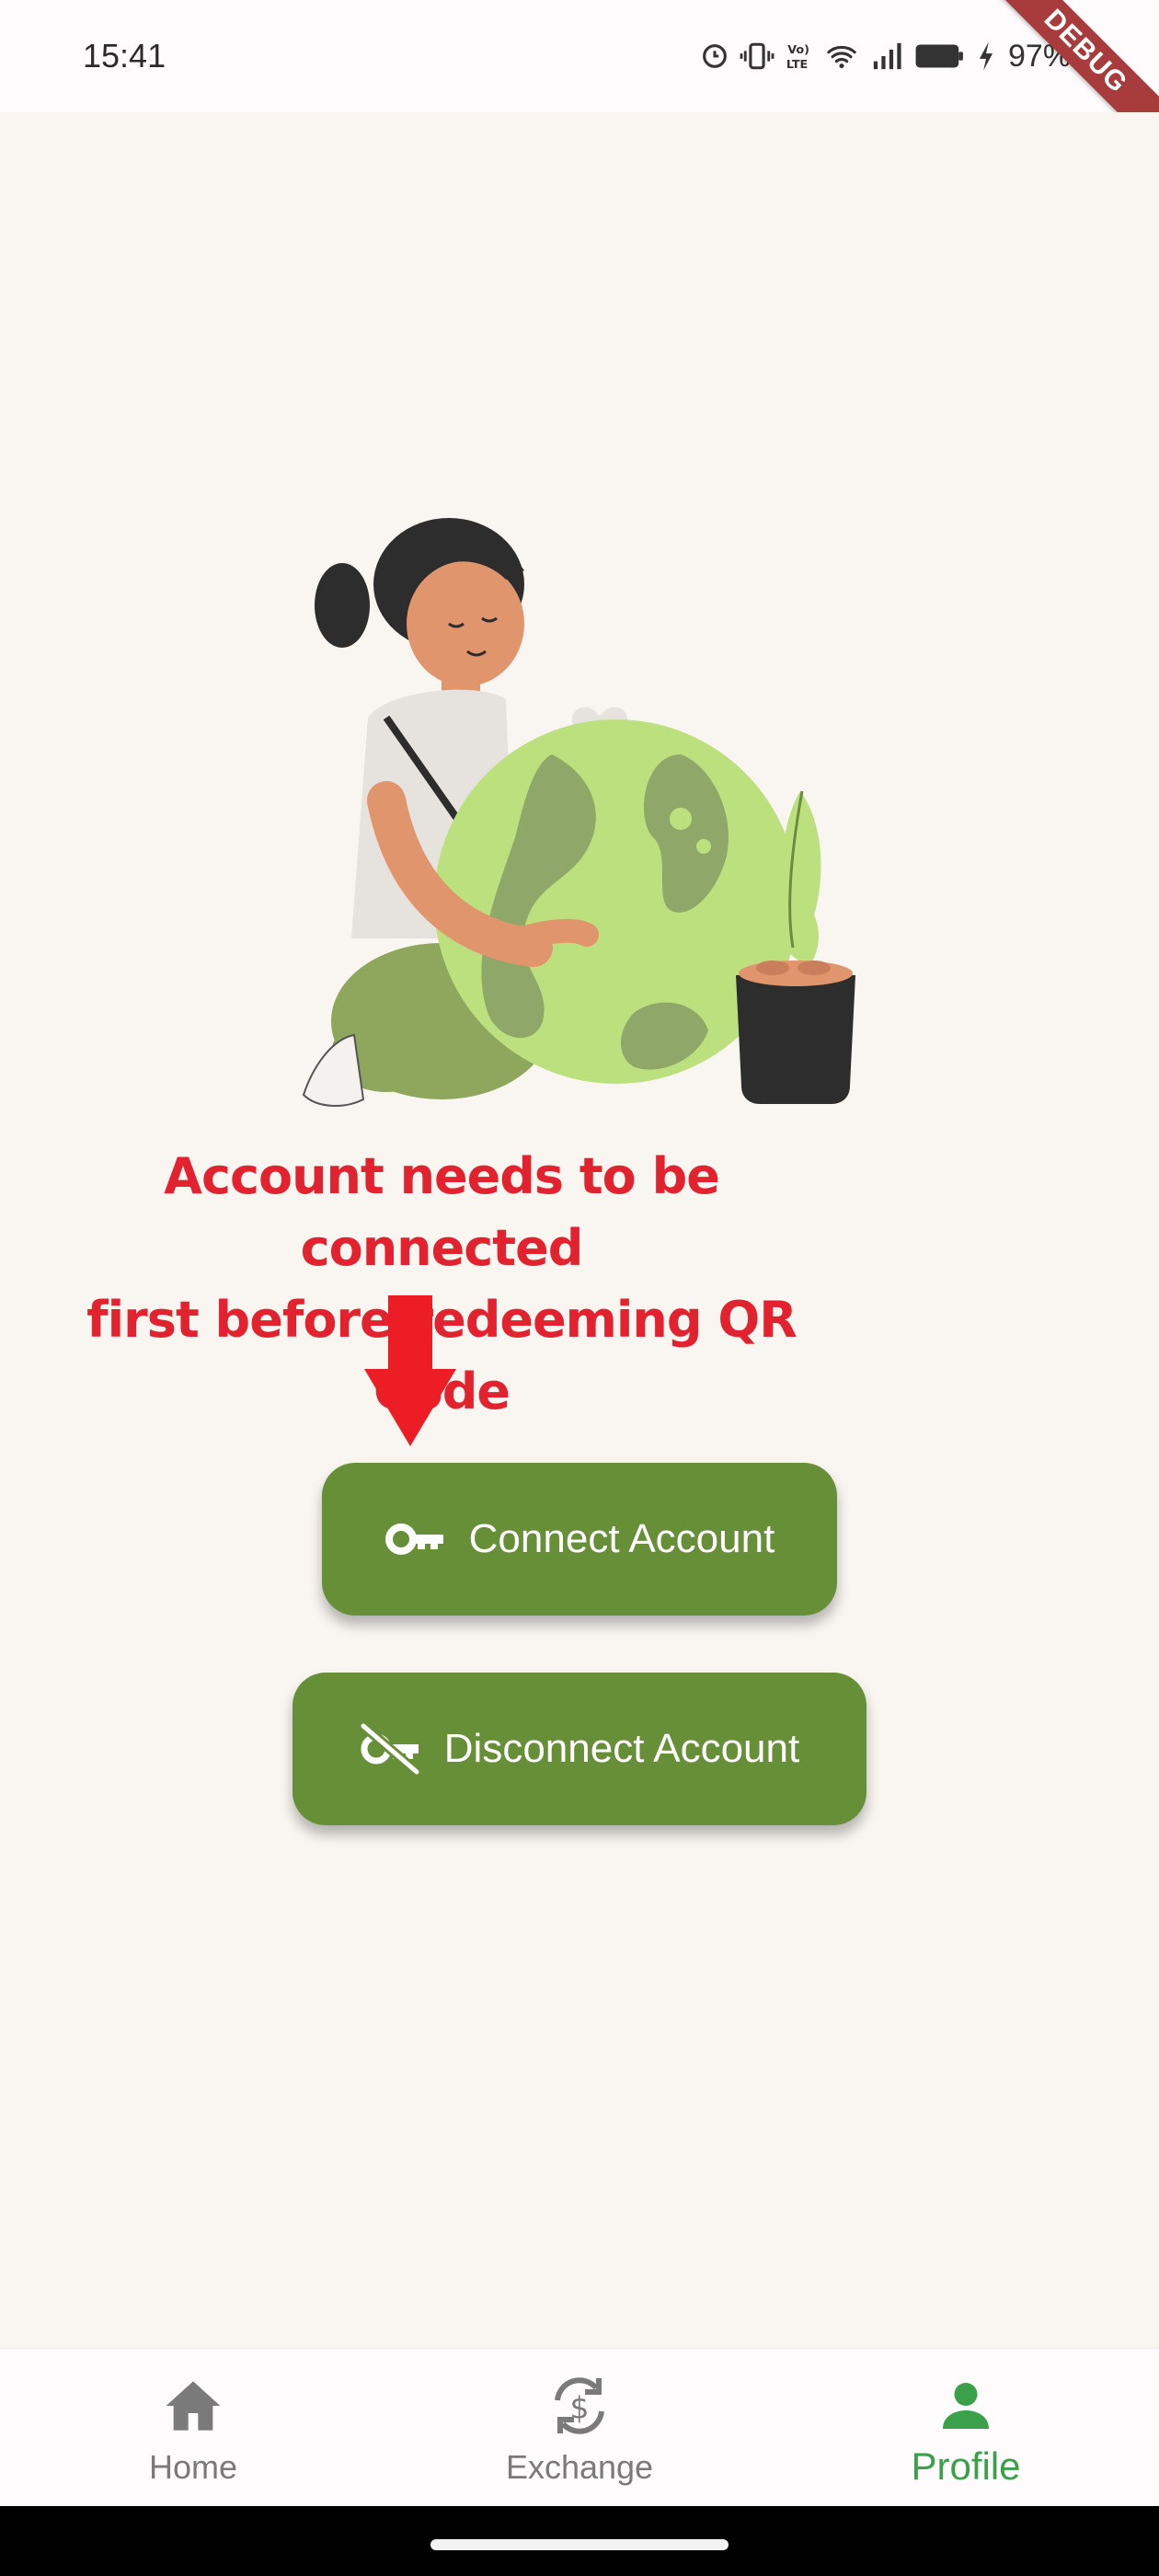 The width and height of the screenshot is (1159, 2576). What do you see at coordinates (841, 57) in the screenshot?
I see `wifi-icon` at bounding box center [841, 57].